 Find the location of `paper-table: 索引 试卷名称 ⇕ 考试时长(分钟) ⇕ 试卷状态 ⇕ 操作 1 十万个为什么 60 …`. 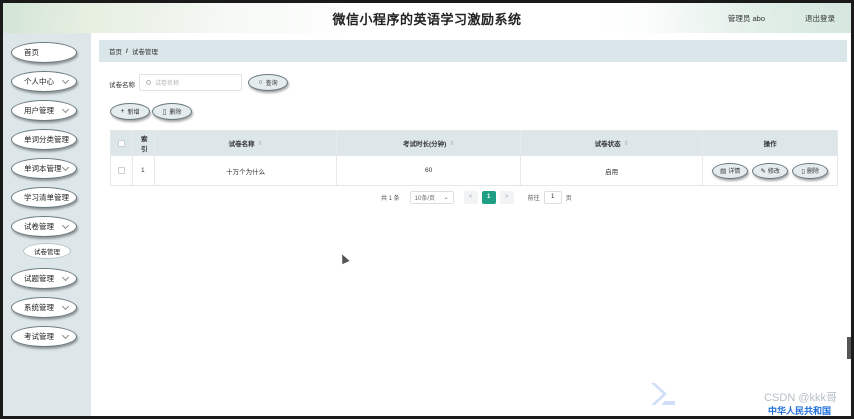

paper-table: 索引 试卷名称 ⇕ 考试时长(分钟) ⇕ 试卷状态 ⇕ 操作 1 十万个为什么 60 … is located at coordinates (474, 158).